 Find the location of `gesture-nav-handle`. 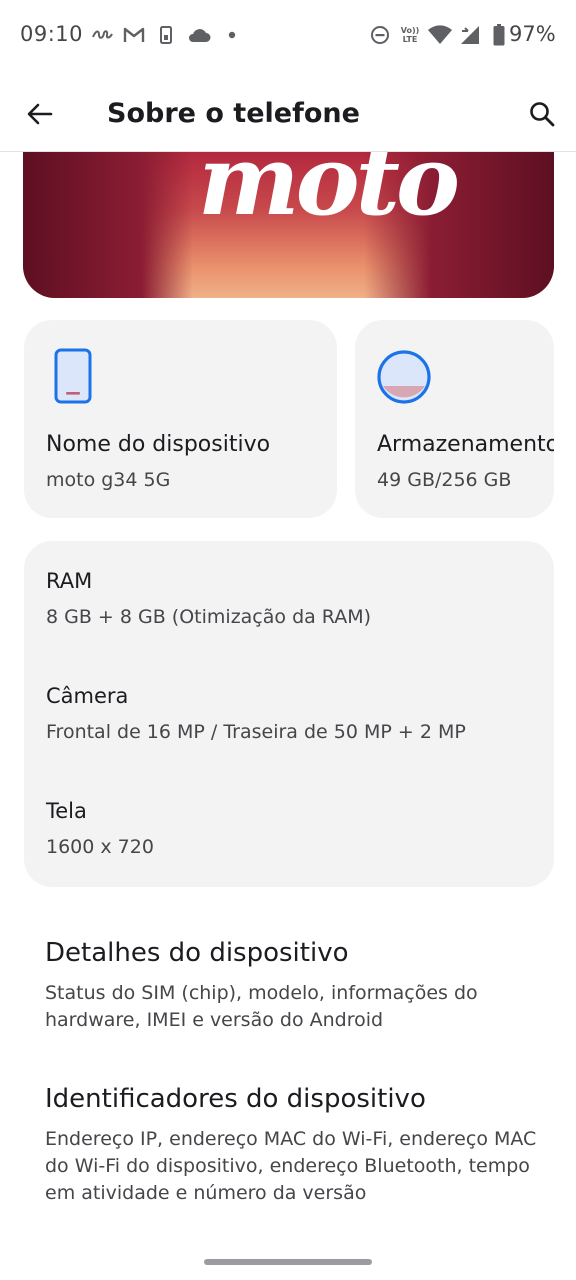

gesture-nav-handle is located at coordinates (288, 1262).